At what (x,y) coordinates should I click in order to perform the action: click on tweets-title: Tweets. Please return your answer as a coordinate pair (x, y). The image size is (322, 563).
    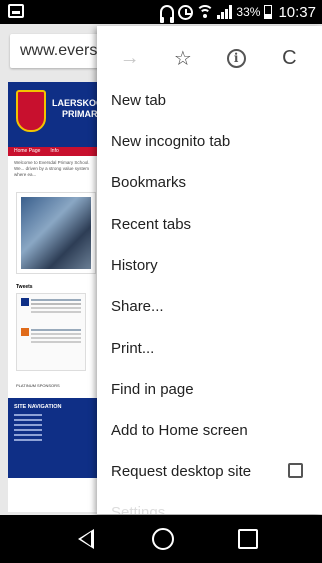
    Looking at the image, I should click on (24, 287).